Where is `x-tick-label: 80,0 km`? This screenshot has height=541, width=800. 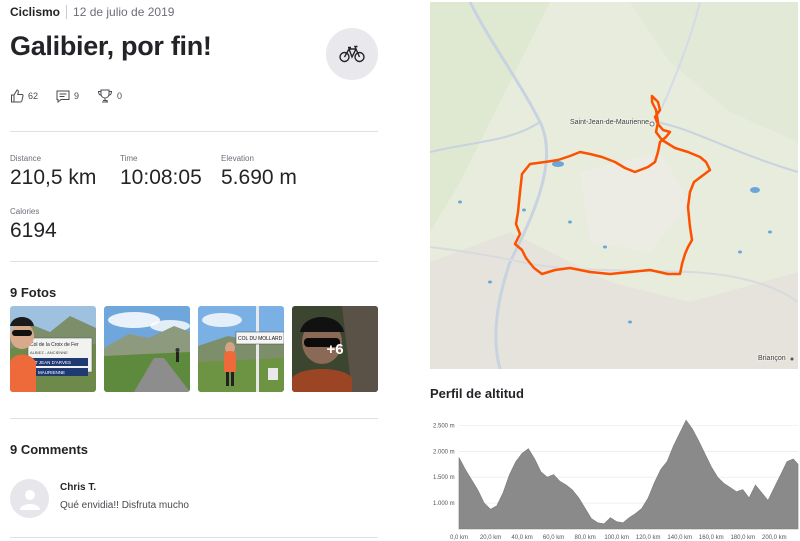
x-tick-label: 80,0 km is located at coordinates (584, 538).